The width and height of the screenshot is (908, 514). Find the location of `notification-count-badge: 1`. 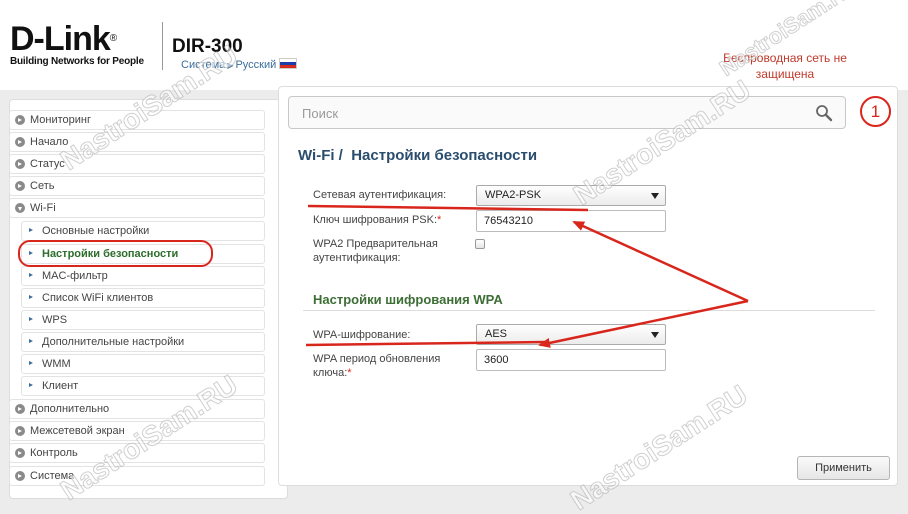

notification-count-badge: 1 is located at coordinates (875, 111).